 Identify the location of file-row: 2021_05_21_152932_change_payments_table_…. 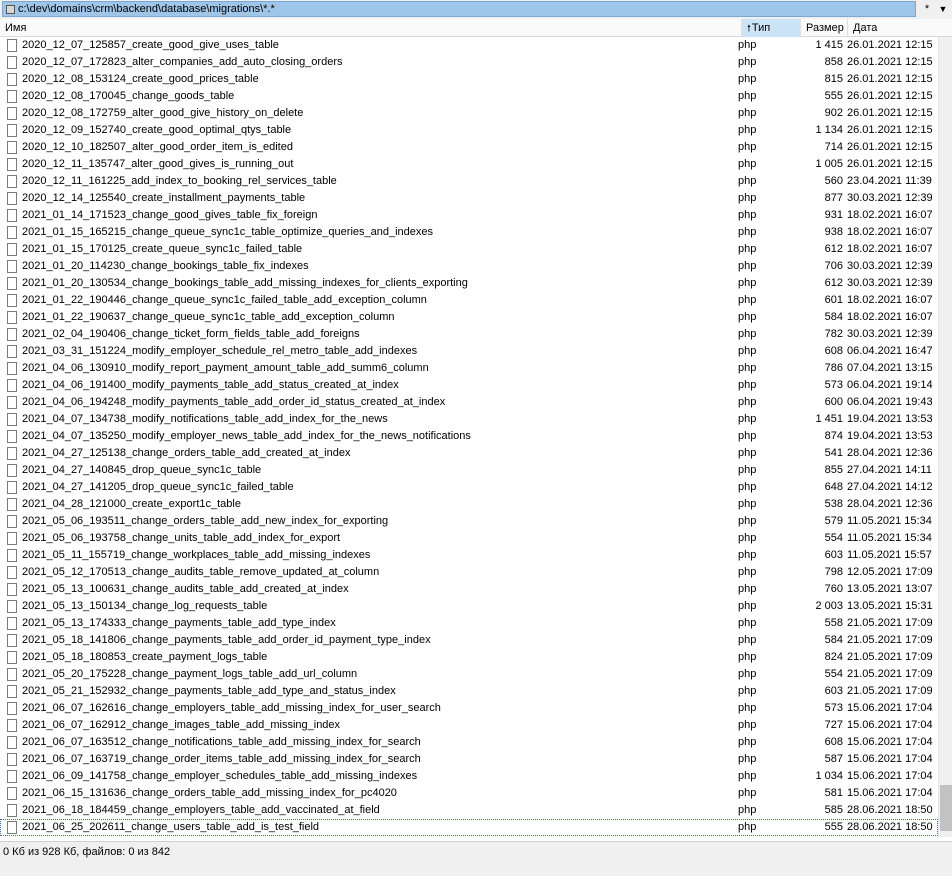
(469, 691).